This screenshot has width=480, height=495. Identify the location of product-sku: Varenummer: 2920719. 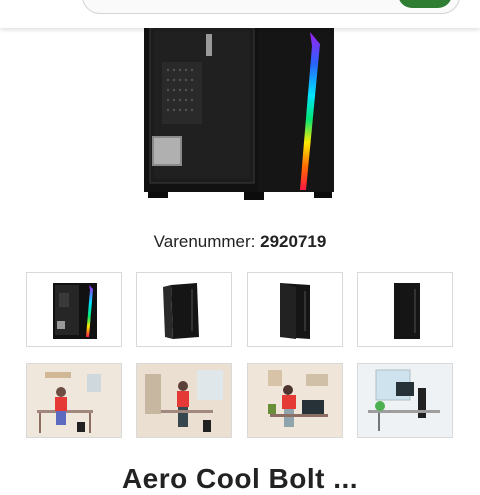
(240, 242).